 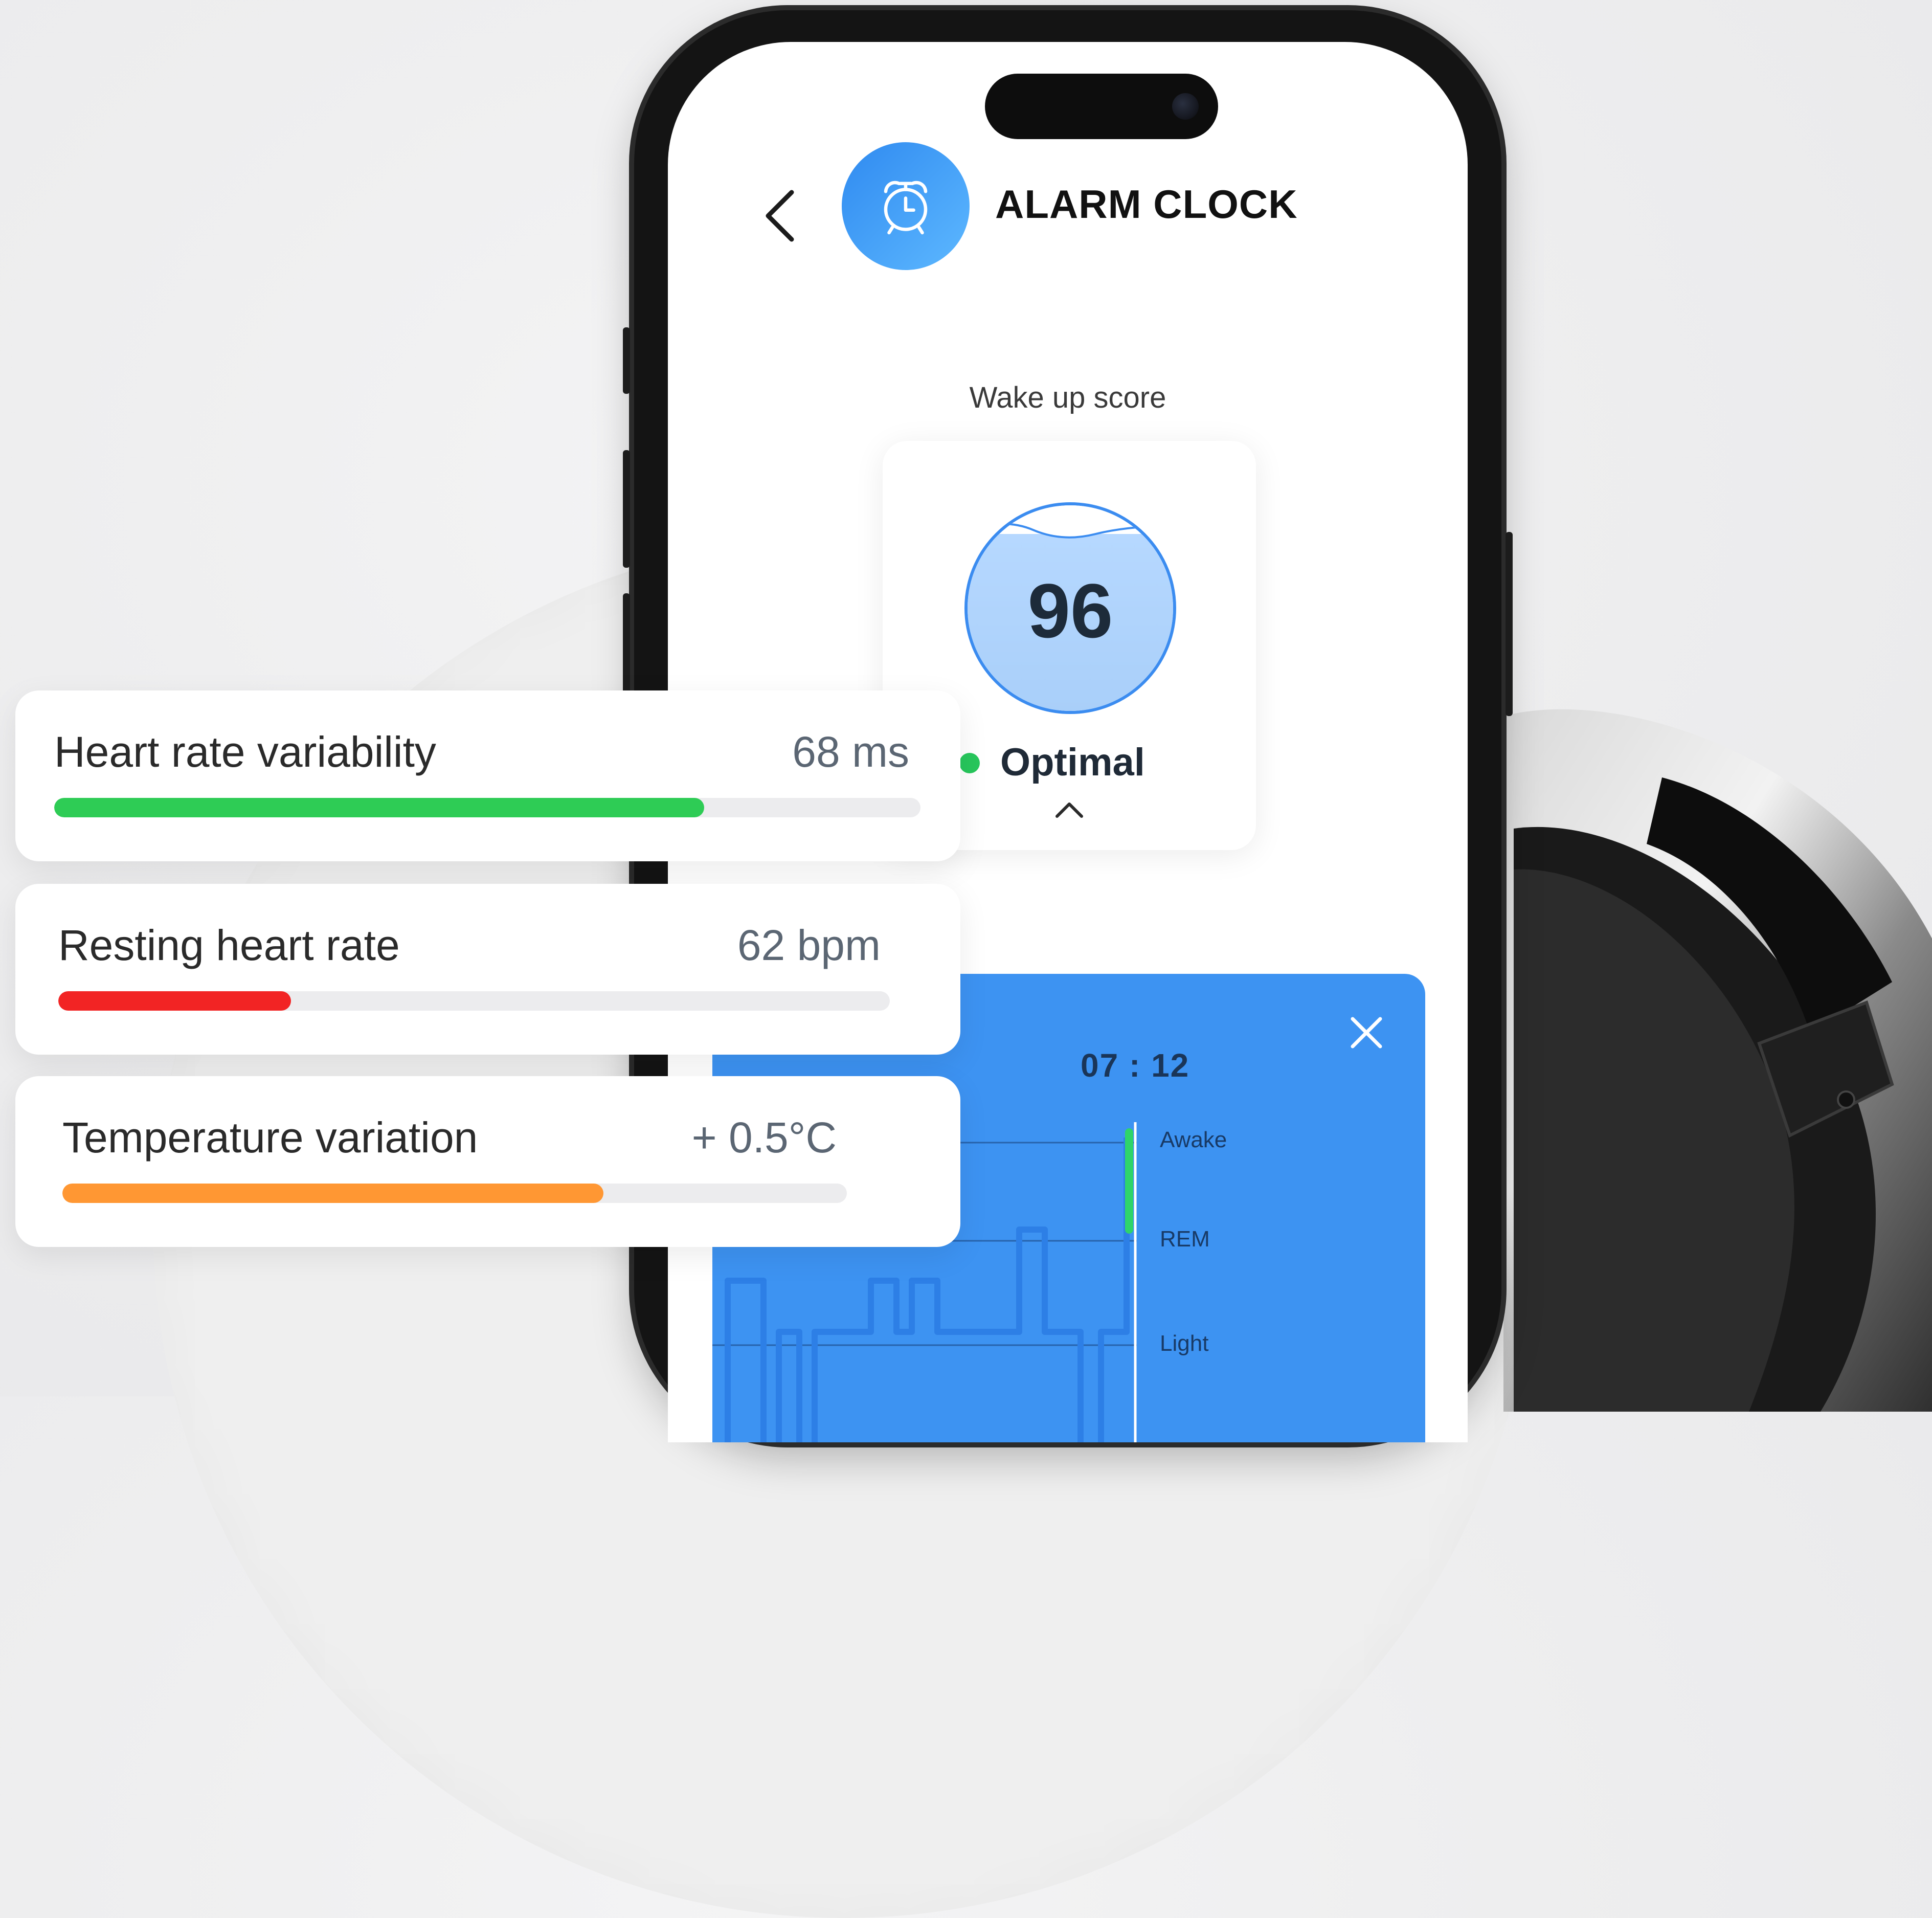 What do you see at coordinates (1185, 1239) in the screenshot?
I see `stage-label: REM` at bounding box center [1185, 1239].